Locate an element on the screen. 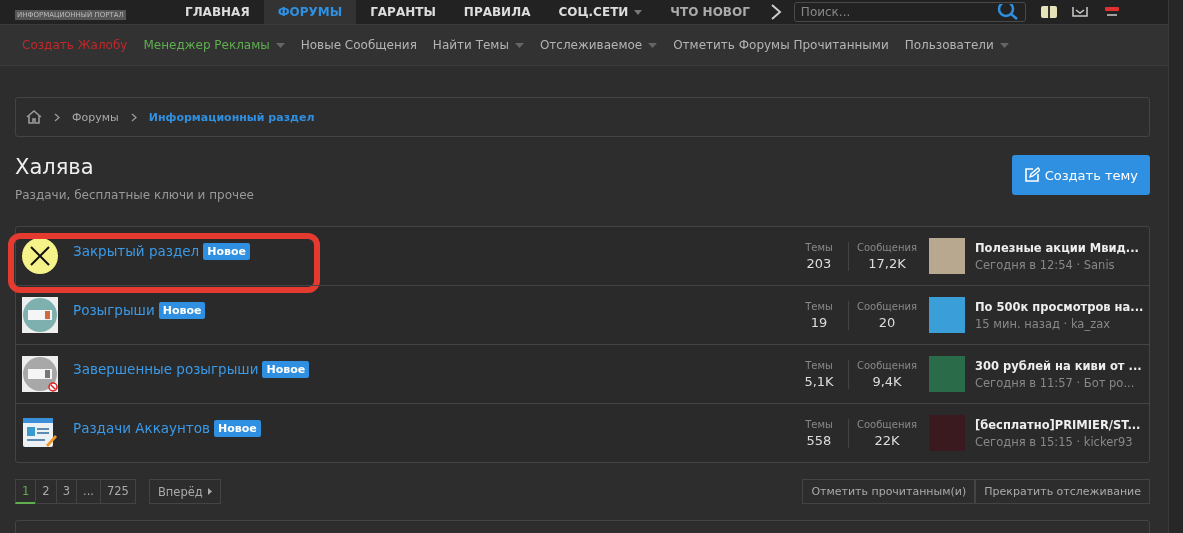 This screenshot has height=533, width=1183. nav-tab: ЧТО НОВОГ is located at coordinates (710, 12).